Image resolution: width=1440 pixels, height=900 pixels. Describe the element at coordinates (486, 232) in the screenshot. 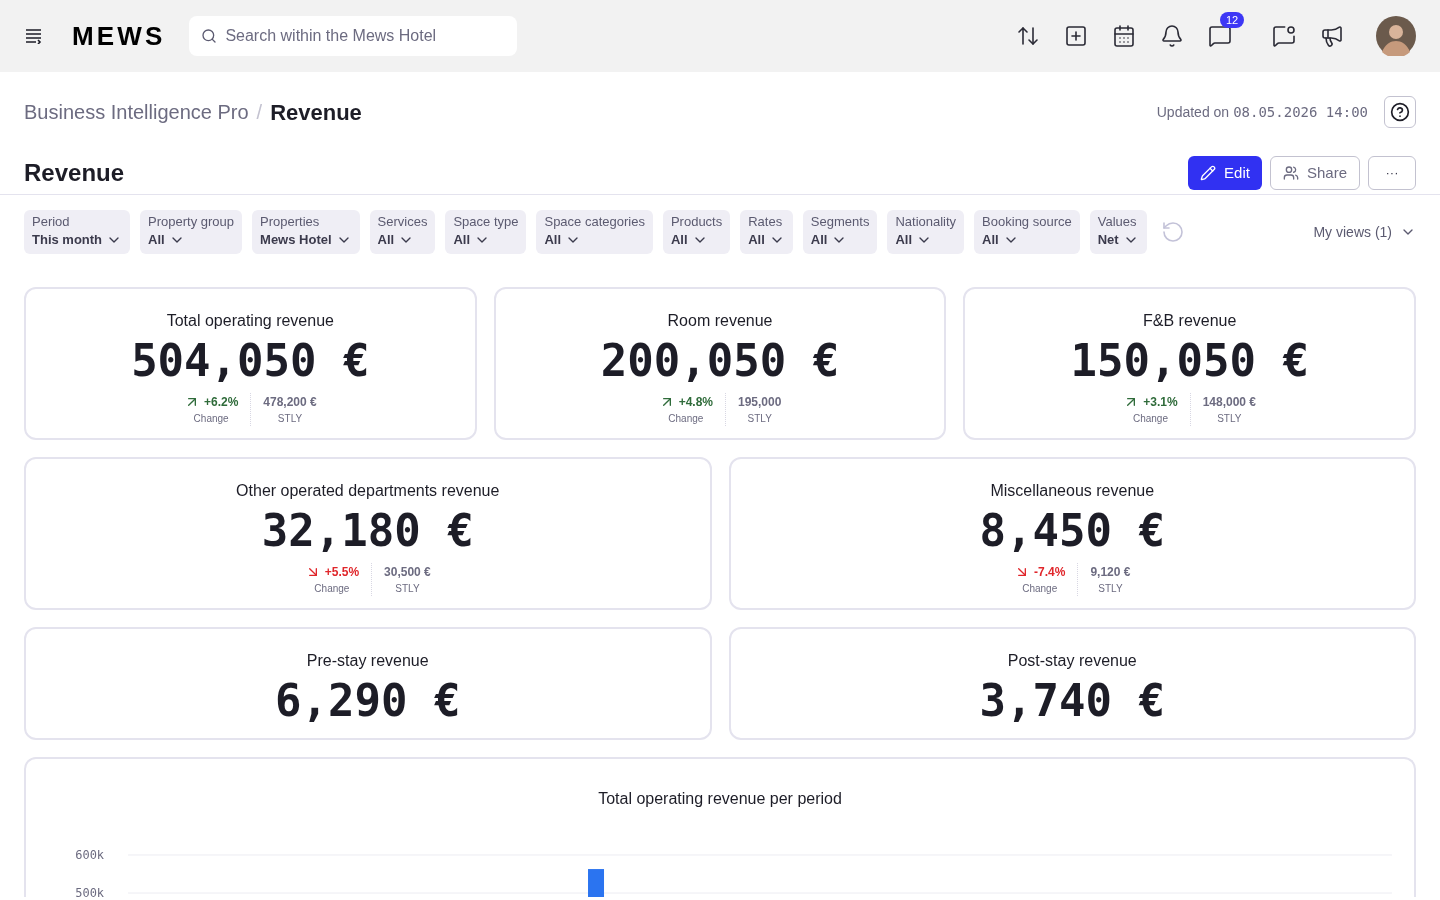

I see `filter-dropdown: Space type All` at that location.